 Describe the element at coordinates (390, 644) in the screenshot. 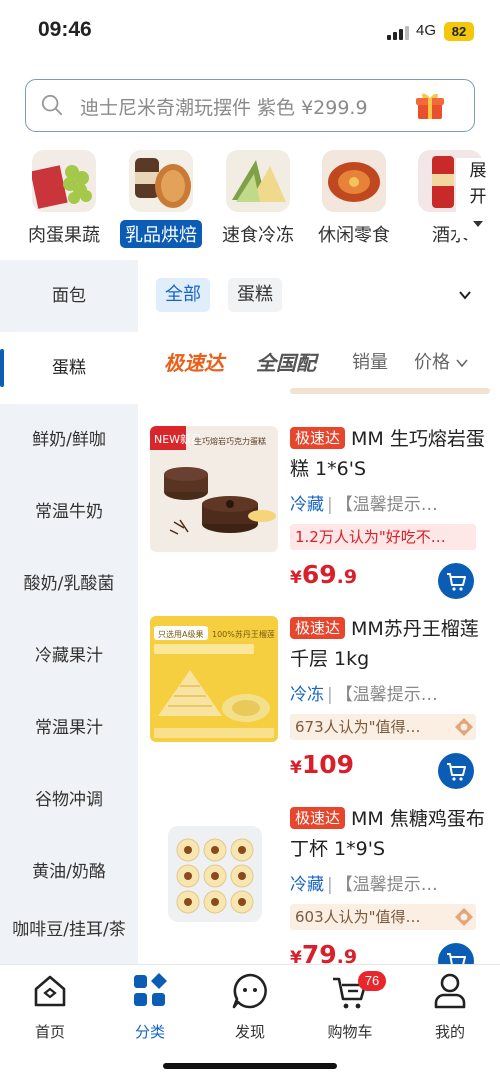

I see `product-title: 极速达 MM苏丹王榴莲千层 1kg` at that location.